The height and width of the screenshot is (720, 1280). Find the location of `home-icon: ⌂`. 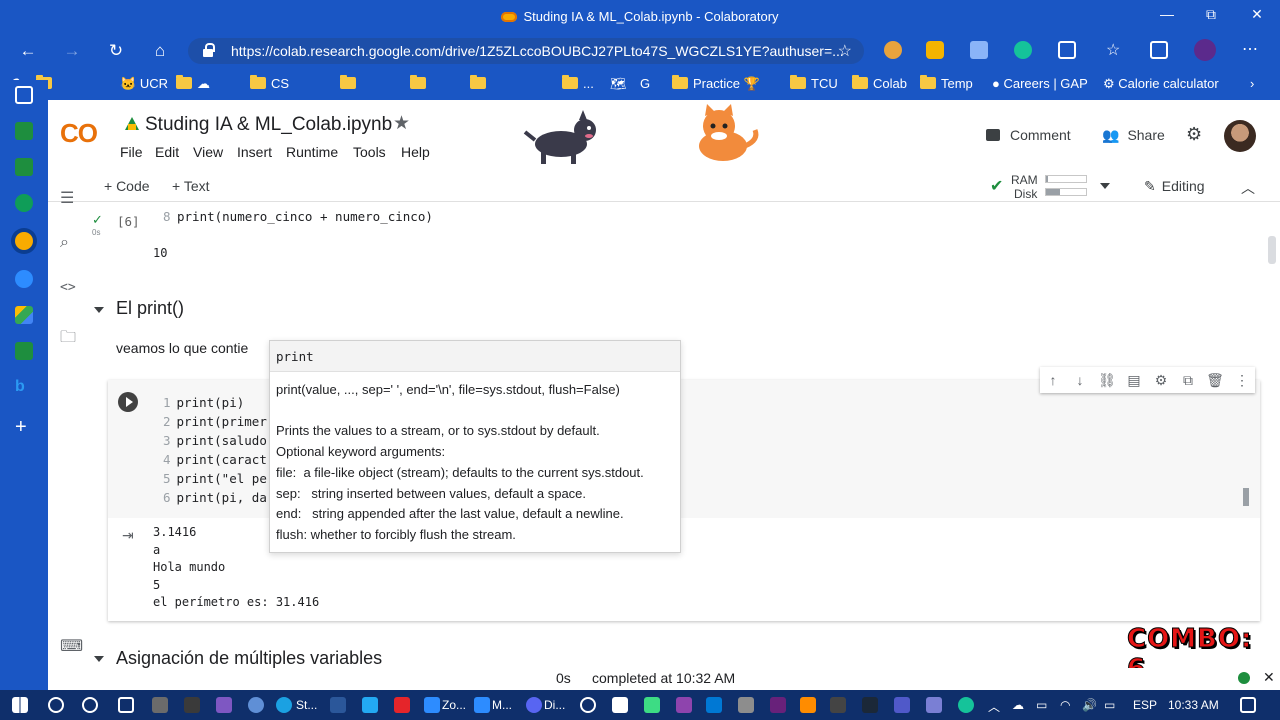

home-icon: ⌂ is located at coordinates (160, 51).